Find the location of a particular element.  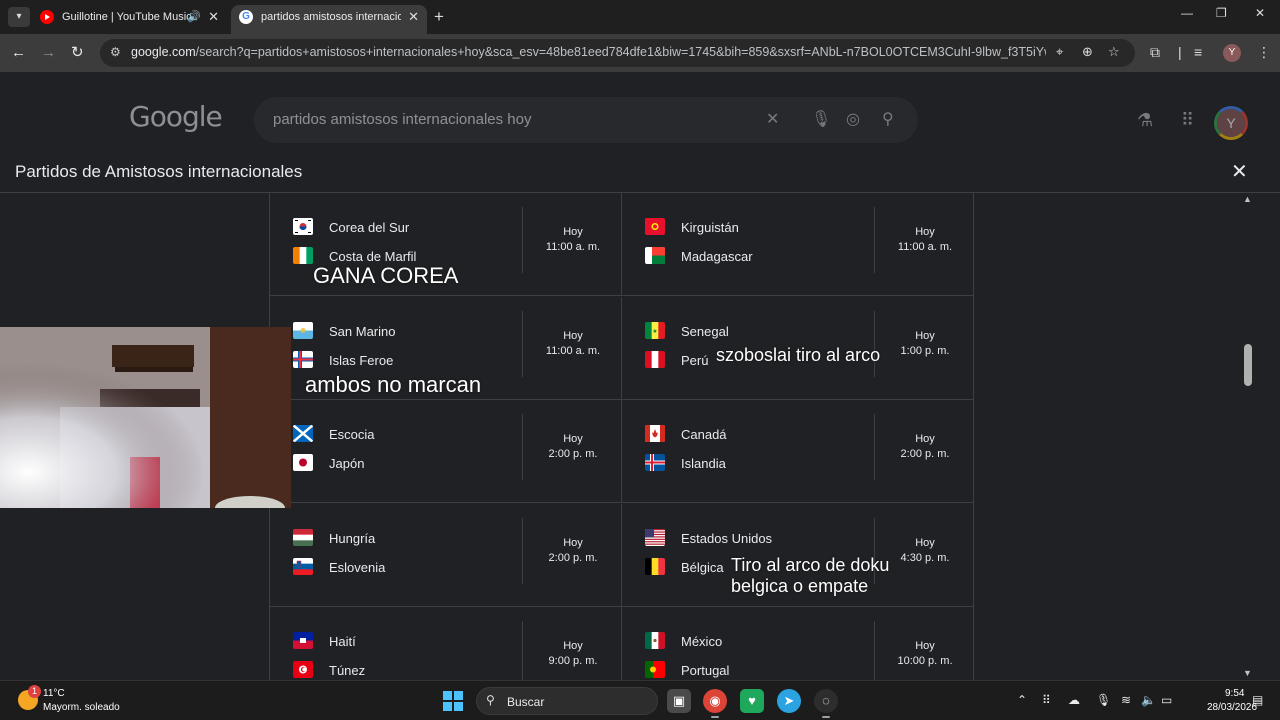

tab-title: Guillotine | YouTube Music is located at coordinates (127, 17).